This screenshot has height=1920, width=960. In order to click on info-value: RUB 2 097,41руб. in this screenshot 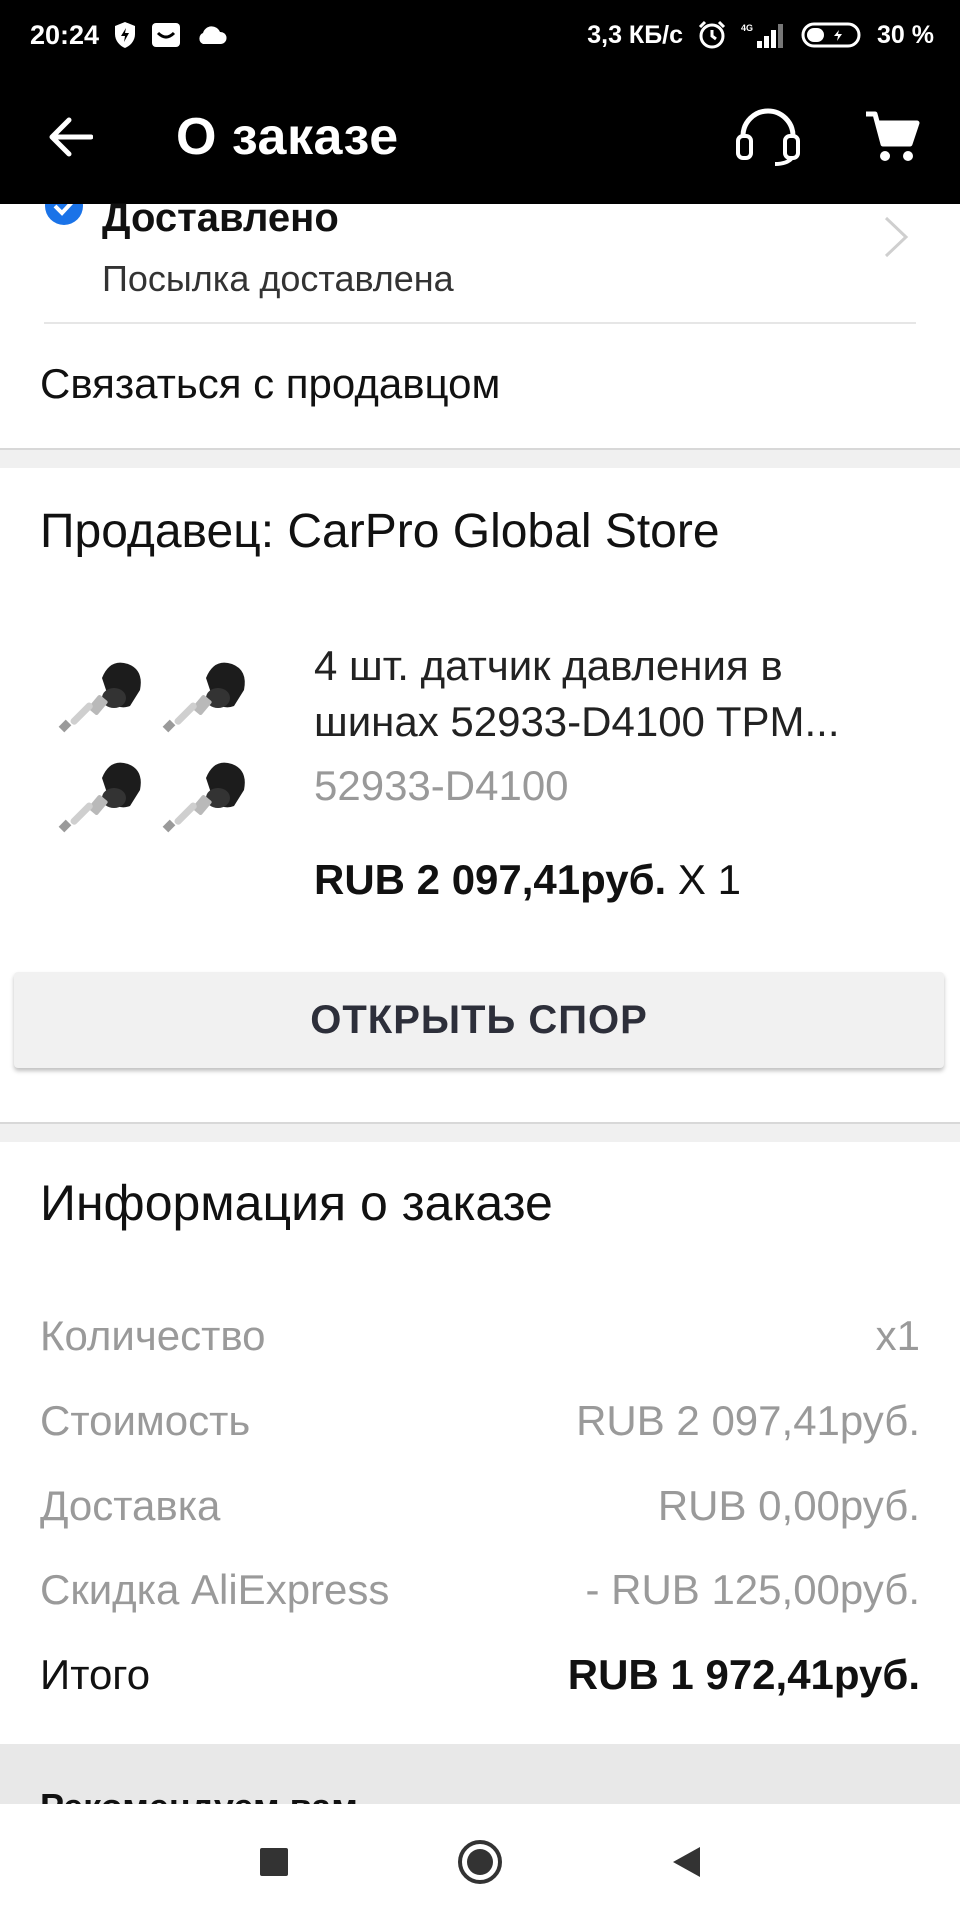, I will do `click(748, 1420)`.